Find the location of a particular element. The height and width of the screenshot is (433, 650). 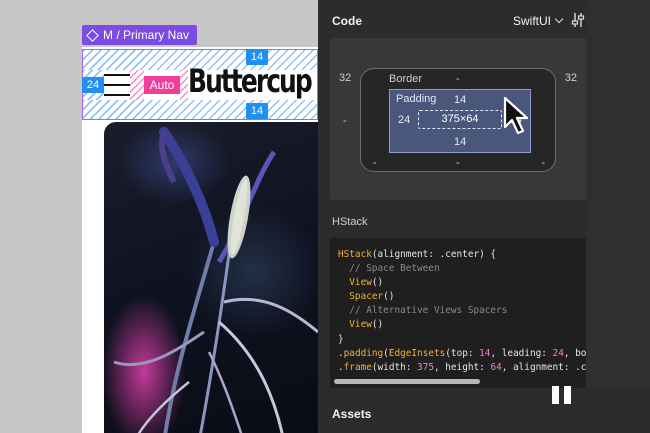

sliders-icon is located at coordinates (578, 20).